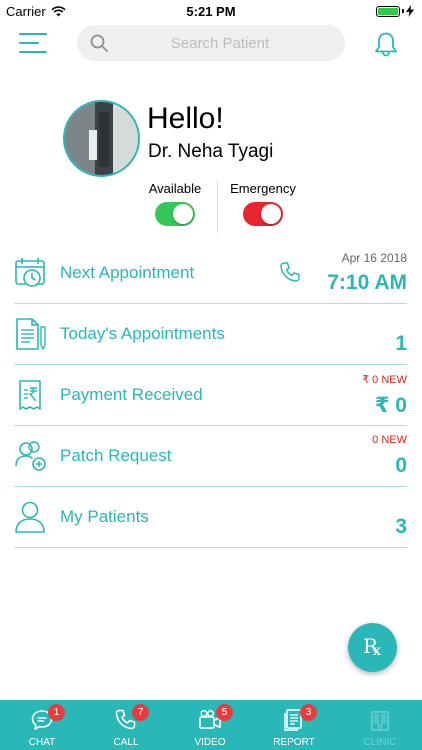 The width and height of the screenshot is (422, 750). What do you see at coordinates (401, 465) in the screenshot?
I see `patch-request-count: 0` at bounding box center [401, 465].